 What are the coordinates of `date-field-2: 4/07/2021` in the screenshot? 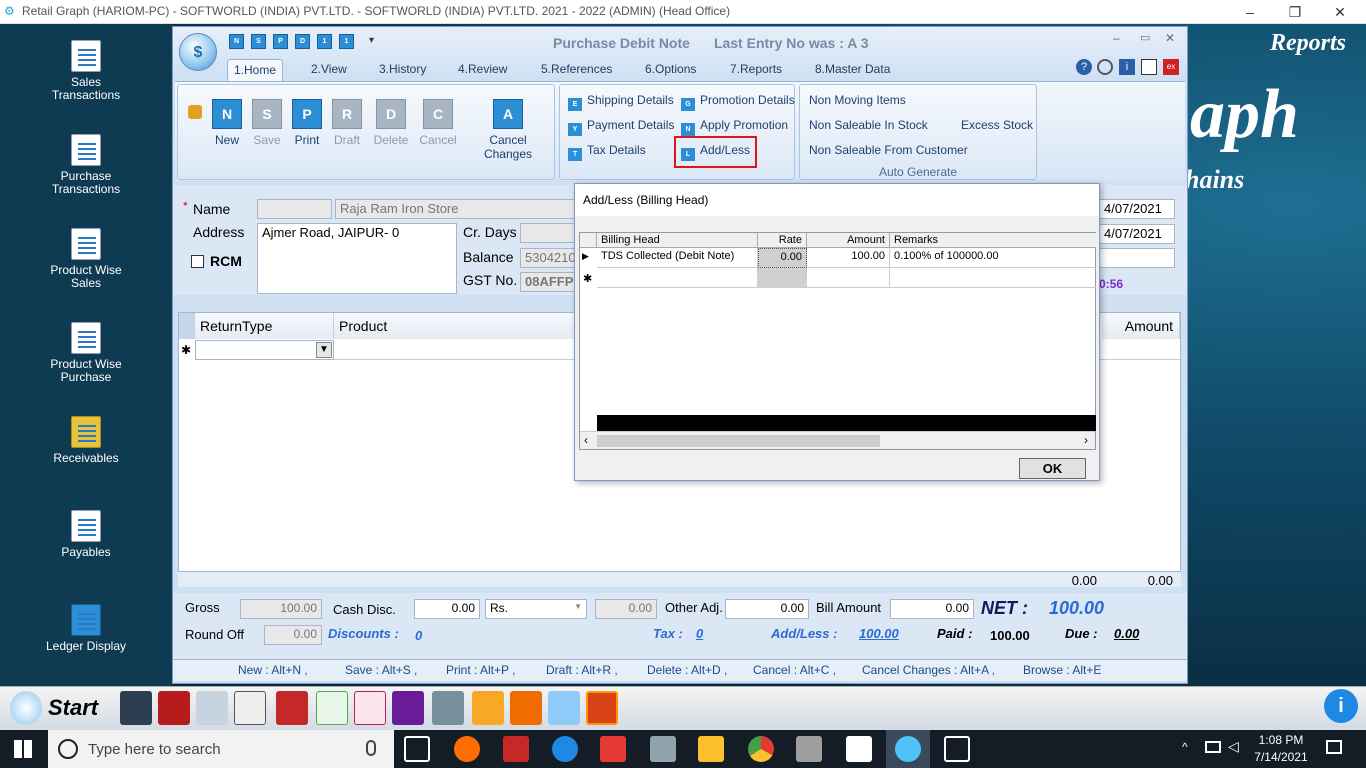 It's located at (1137, 234).